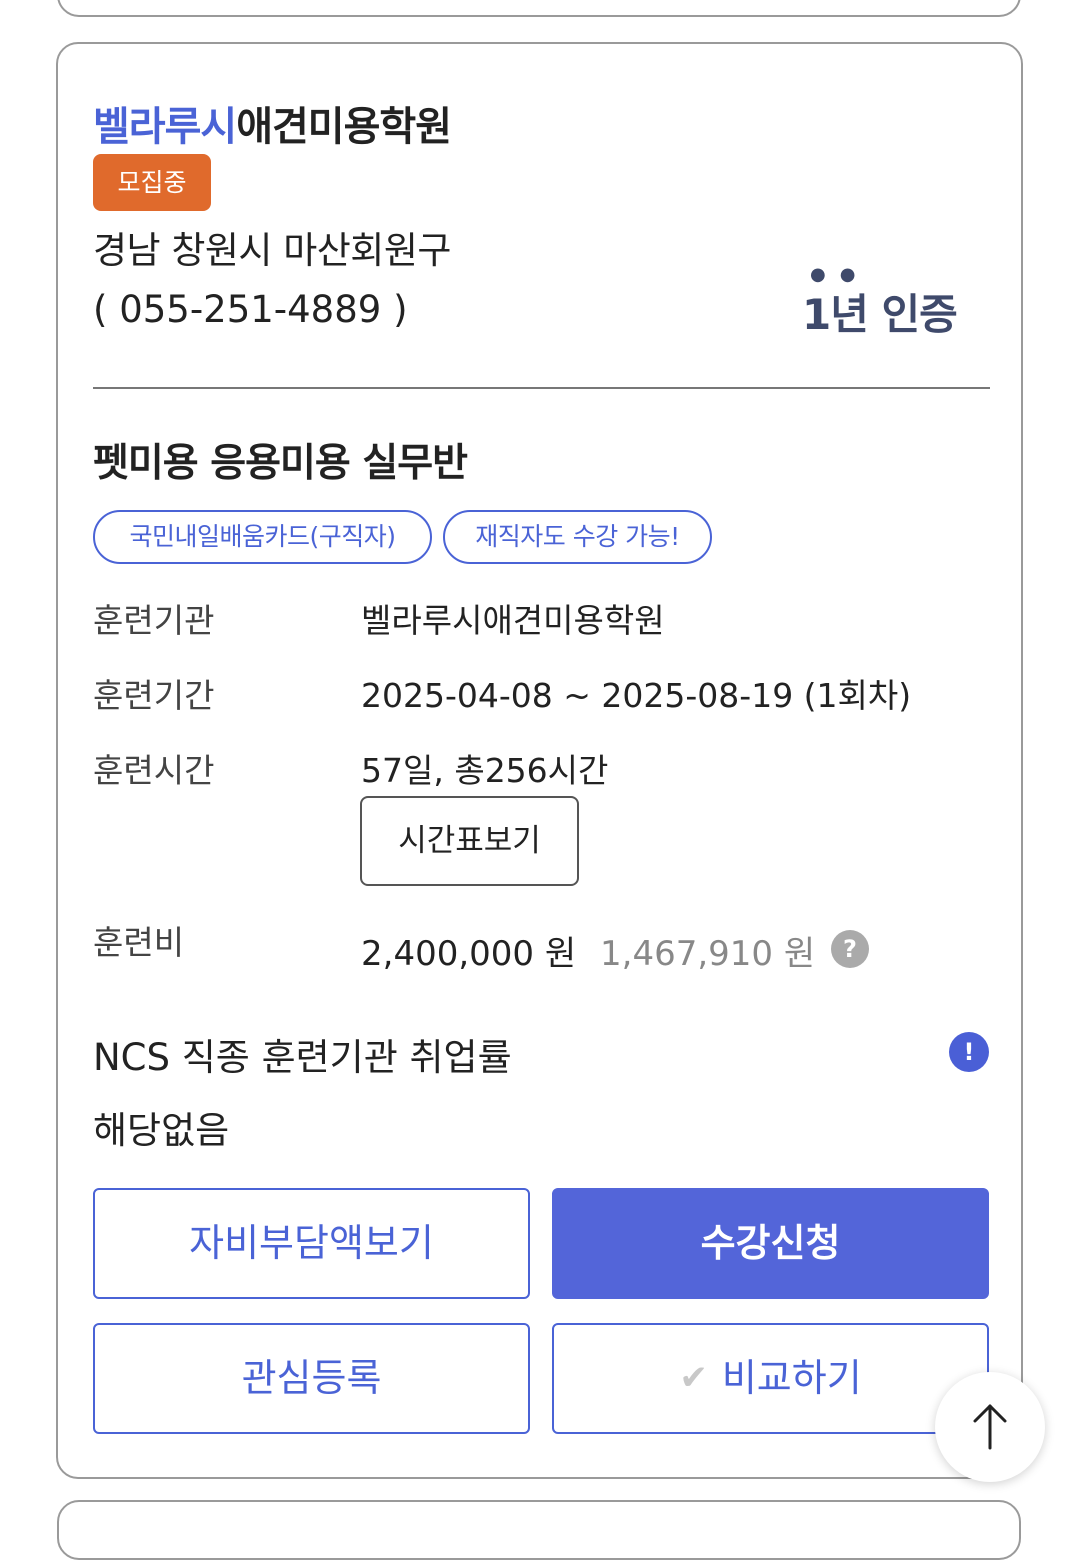 This screenshot has width=1080, height=1560. I want to click on previous-card, so click(539, 8).